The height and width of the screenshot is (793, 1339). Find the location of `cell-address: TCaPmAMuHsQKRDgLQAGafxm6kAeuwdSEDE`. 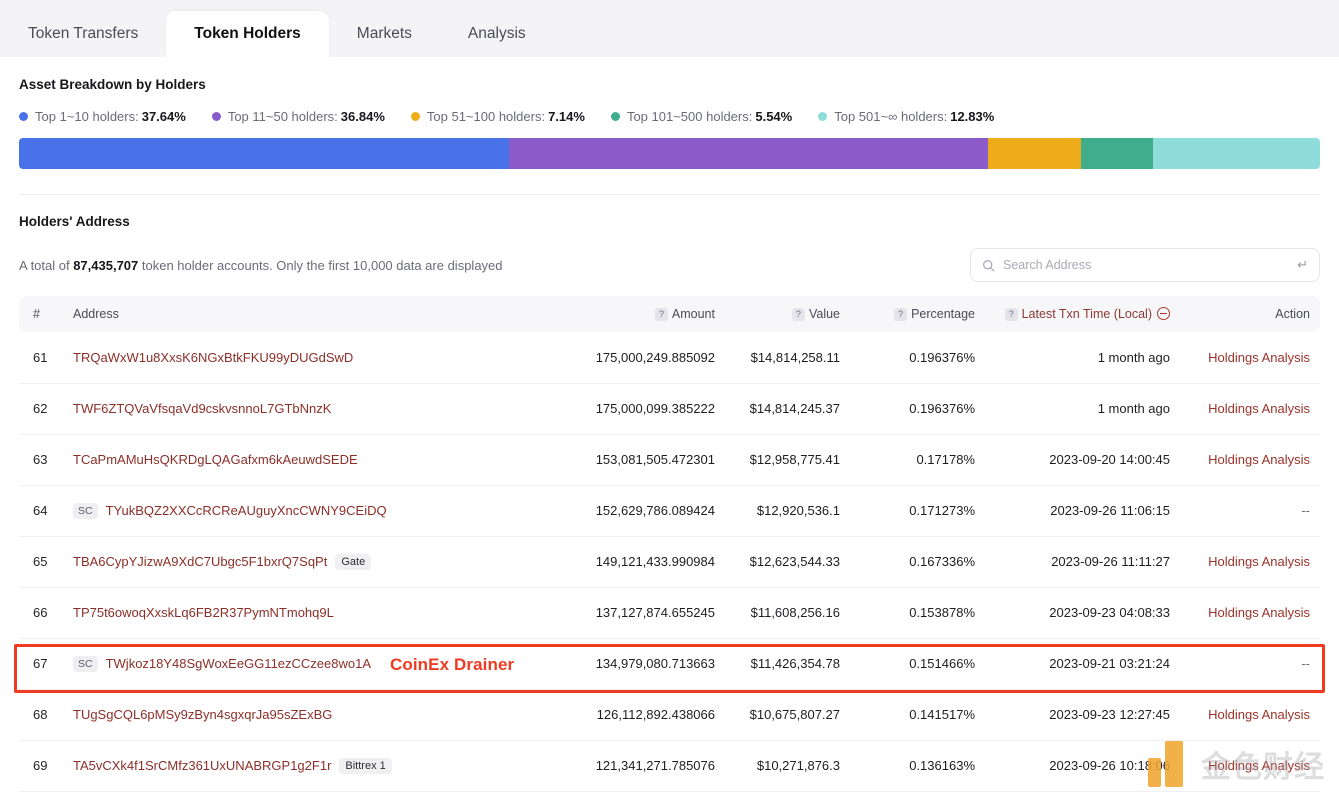

cell-address: TCaPmAMuHsQKRDgLQAGafxm6kAeuwdSEDE is located at coordinates (314, 459).